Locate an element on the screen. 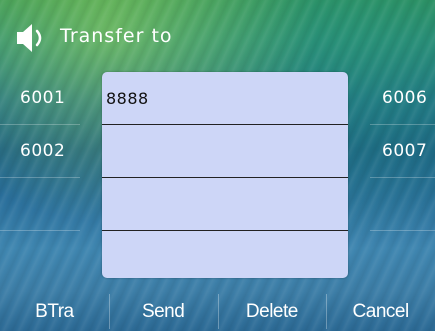 This screenshot has height=331, width=435. cancel-softkey: Cancel is located at coordinates (380, 311).